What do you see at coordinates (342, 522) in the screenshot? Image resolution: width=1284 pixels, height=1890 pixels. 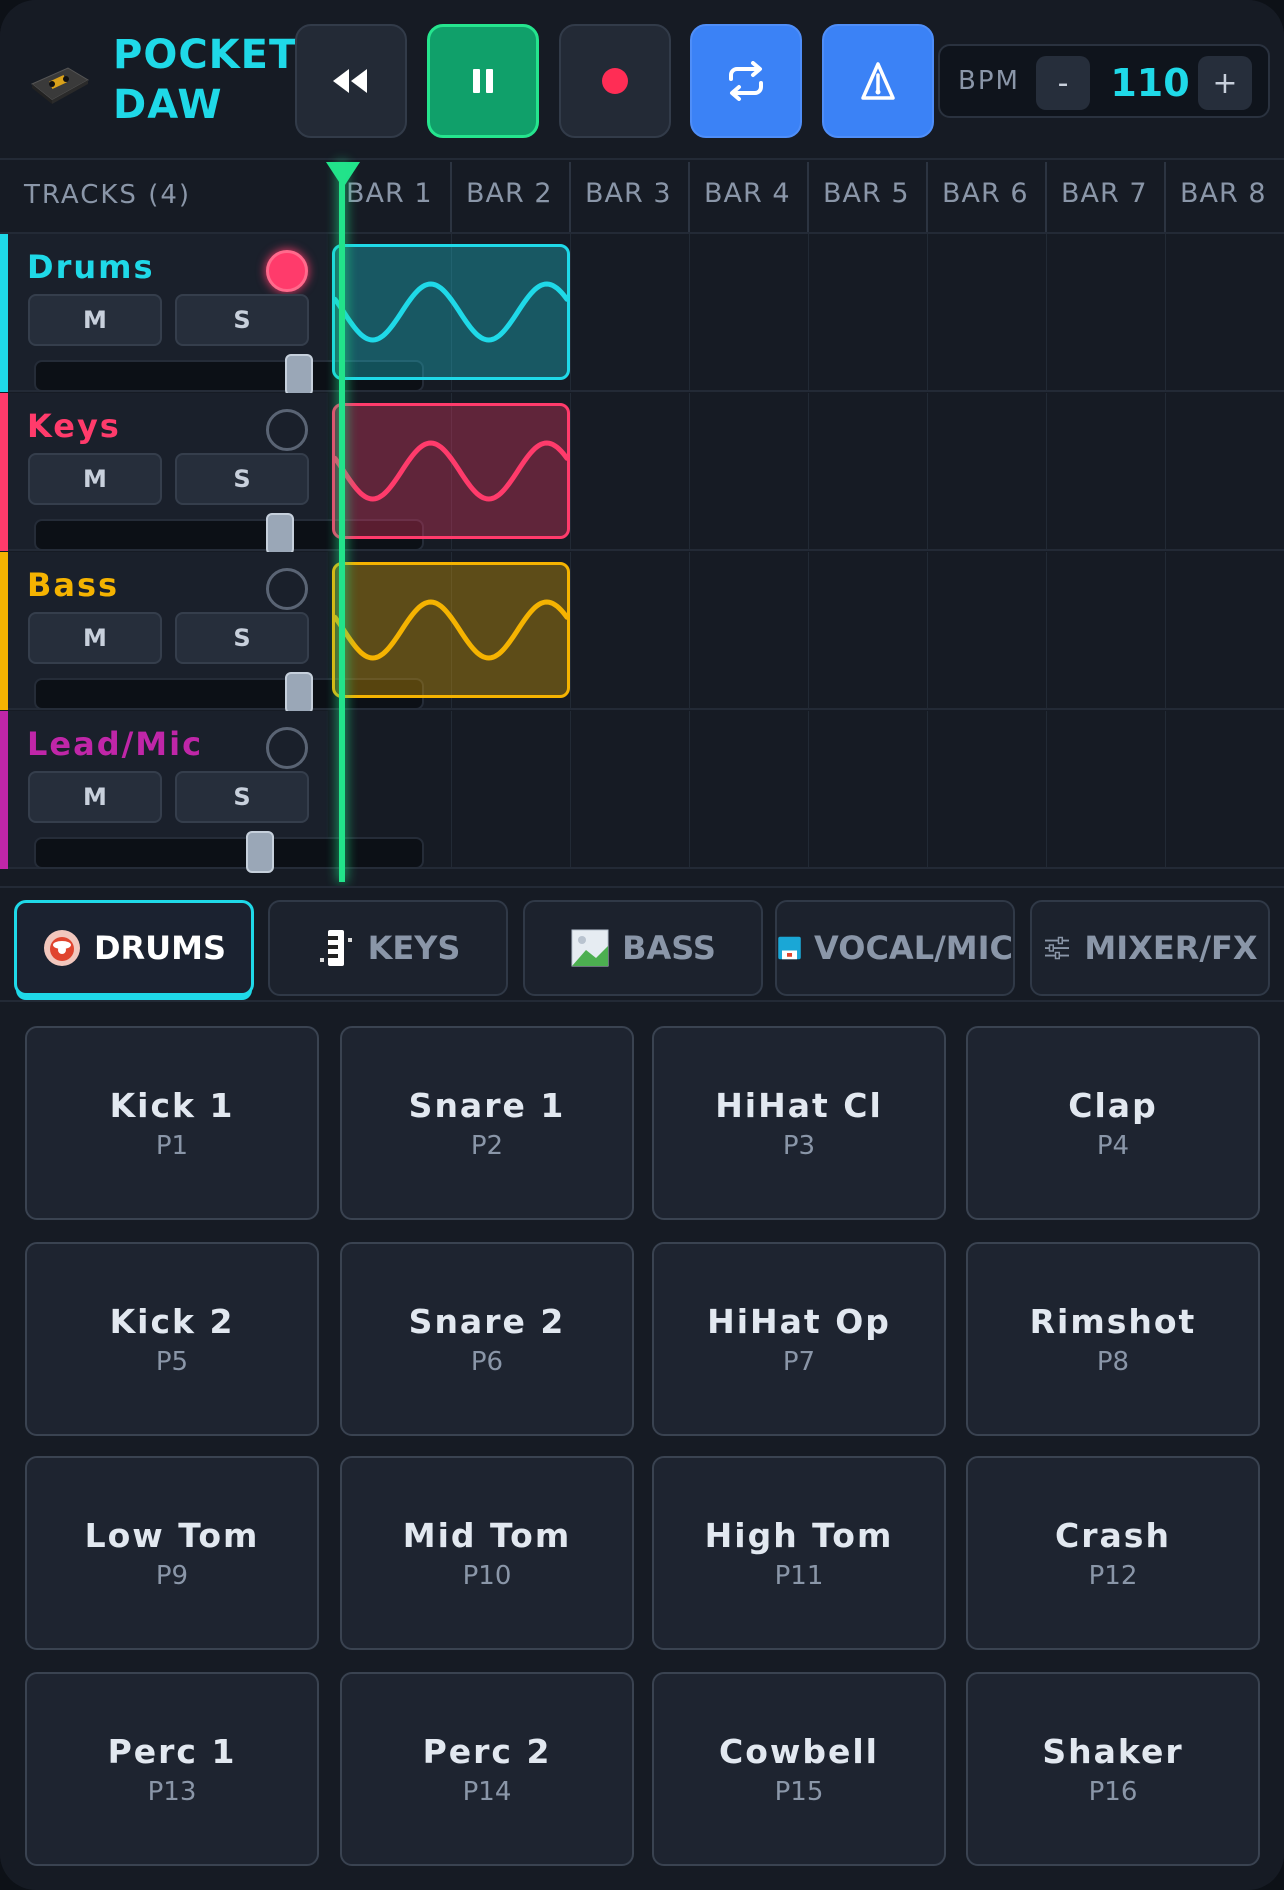 I see `playhead` at bounding box center [342, 522].